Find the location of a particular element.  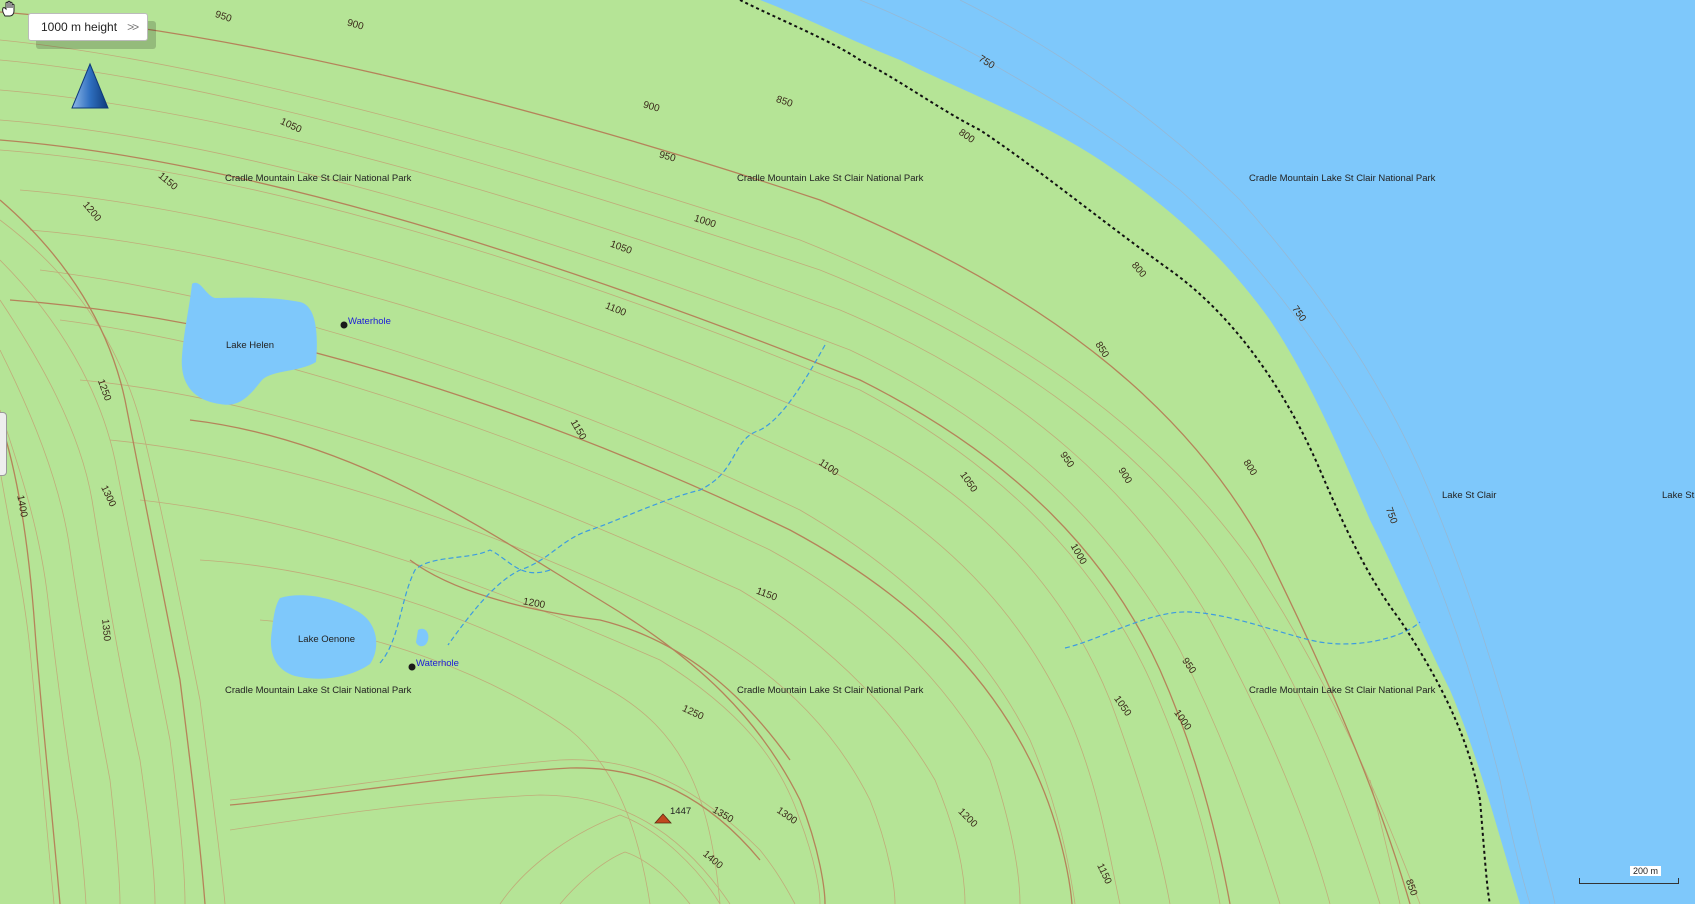

hand-icon is located at coordinates (9, 9).